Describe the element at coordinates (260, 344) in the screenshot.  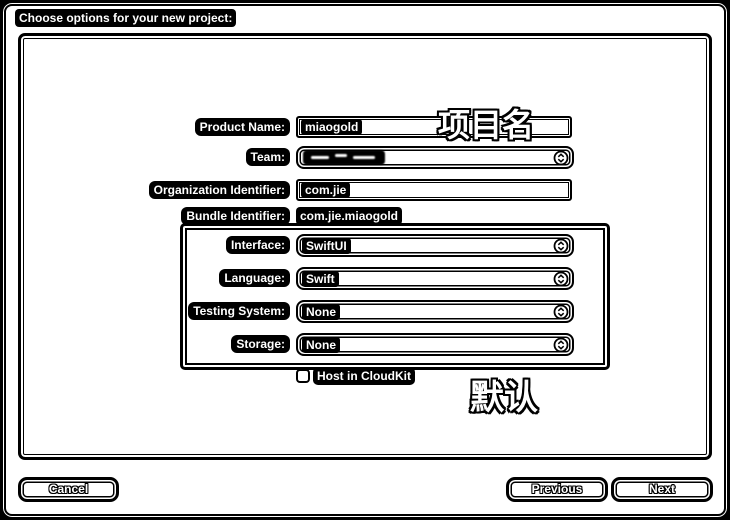
I see `storage-label: Storage:` at that location.